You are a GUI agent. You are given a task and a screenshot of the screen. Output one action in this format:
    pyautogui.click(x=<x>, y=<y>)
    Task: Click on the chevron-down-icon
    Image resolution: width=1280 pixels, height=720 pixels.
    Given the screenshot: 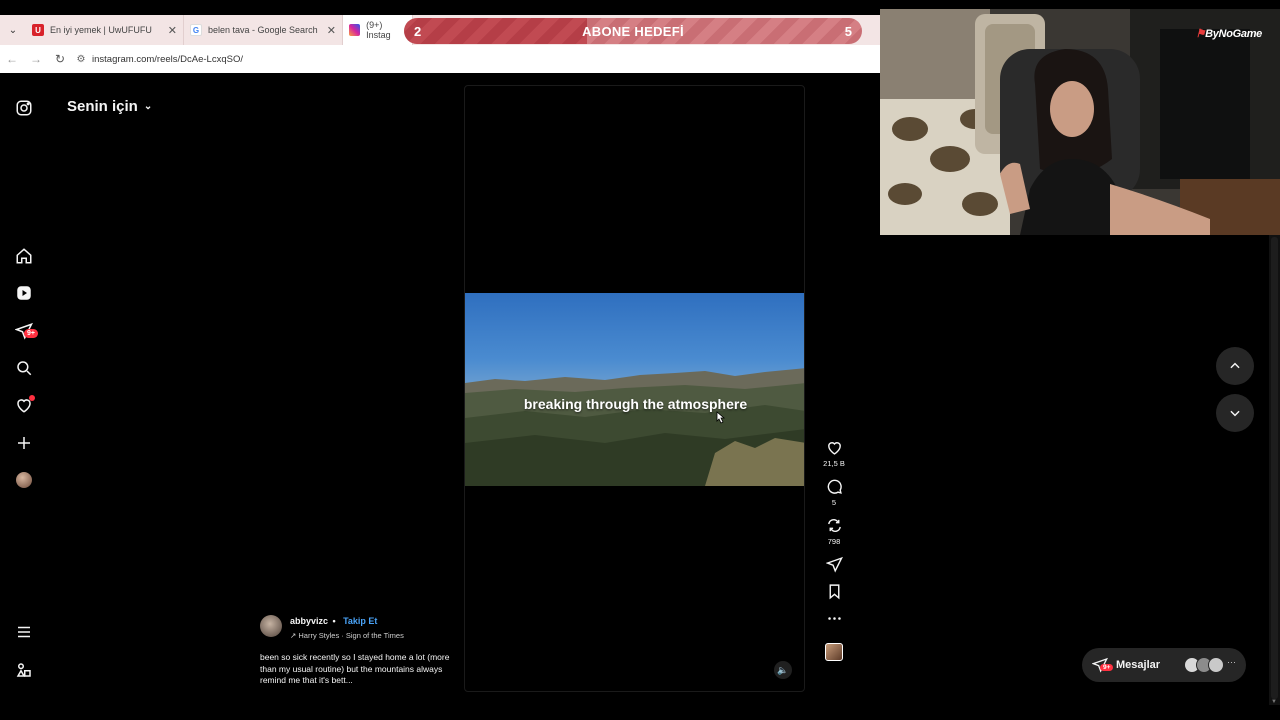 What is the action you would take?
    pyautogui.click(x=1235, y=413)
    